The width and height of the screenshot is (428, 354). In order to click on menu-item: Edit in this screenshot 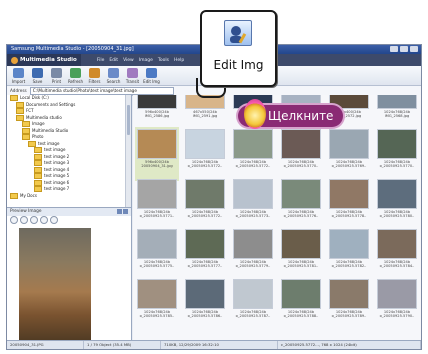, I will do `click(113, 60)`.